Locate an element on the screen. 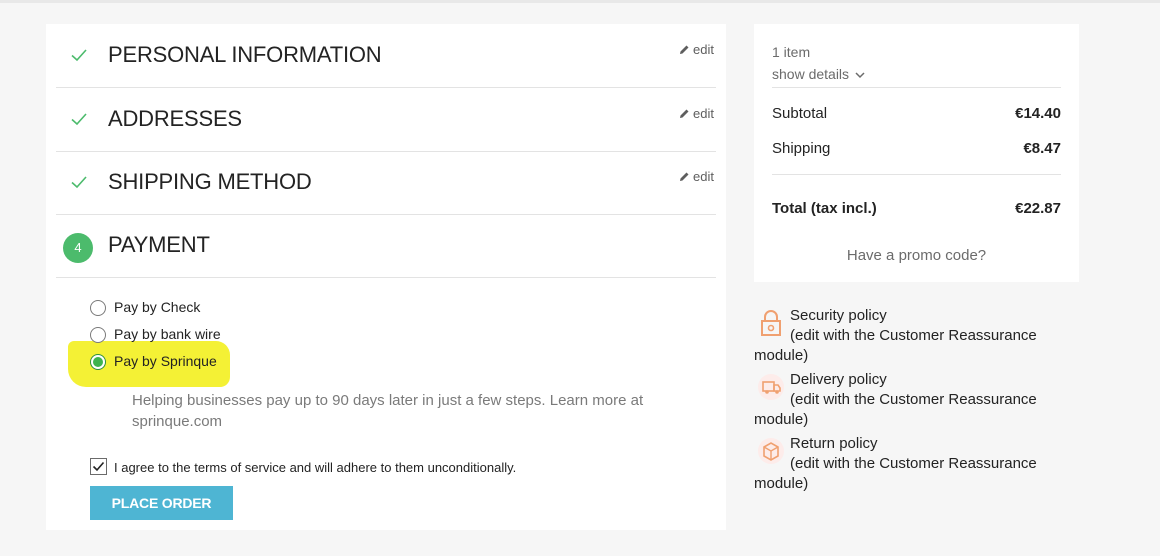 The width and height of the screenshot is (1160, 556). promo-code-link: Have a promo code? is located at coordinates (916, 255).